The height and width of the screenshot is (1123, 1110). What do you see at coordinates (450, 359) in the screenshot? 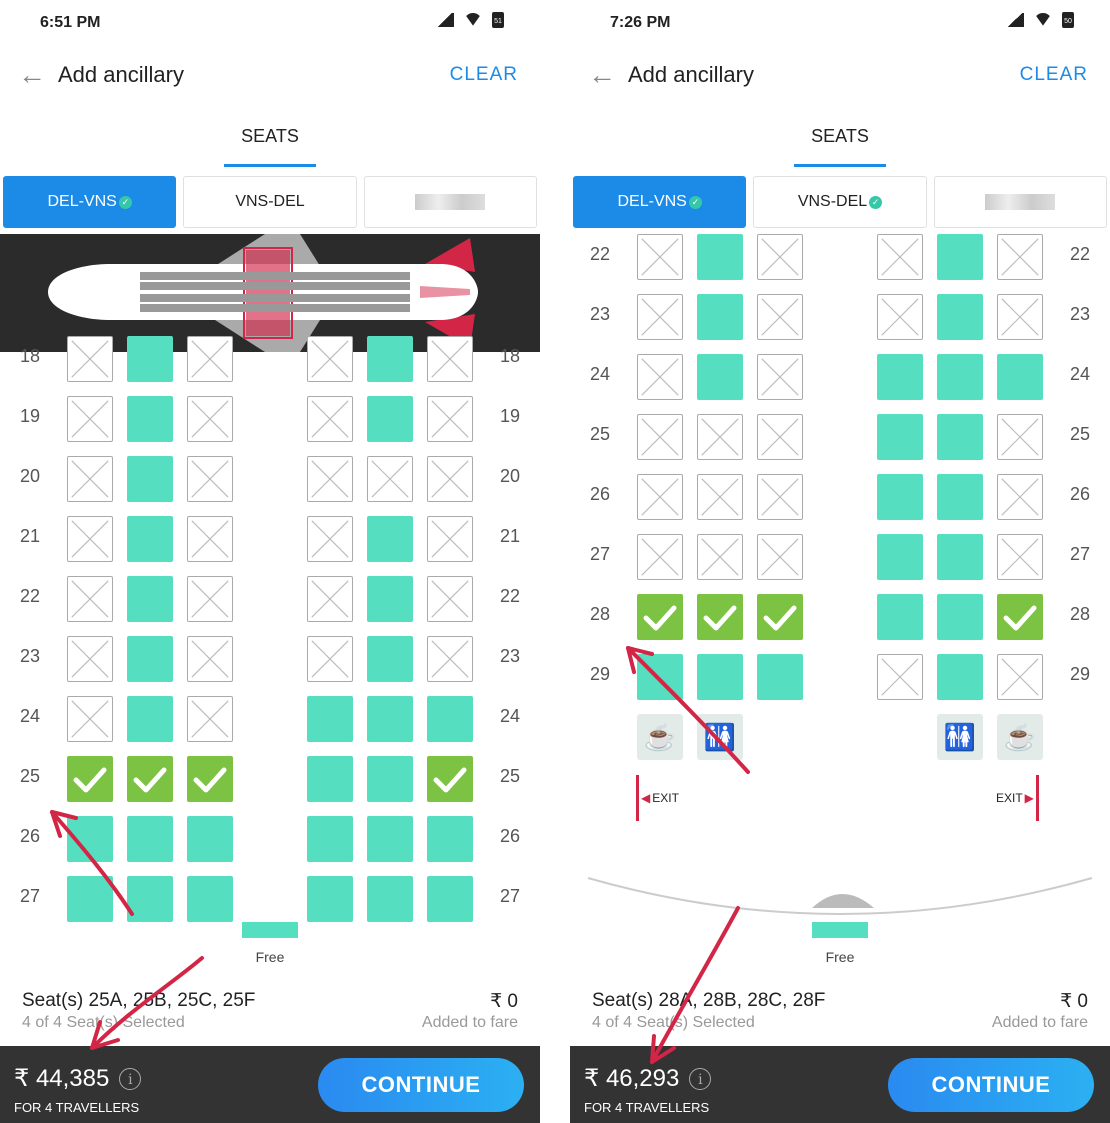
I see `seat-18-F` at bounding box center [450, 359].